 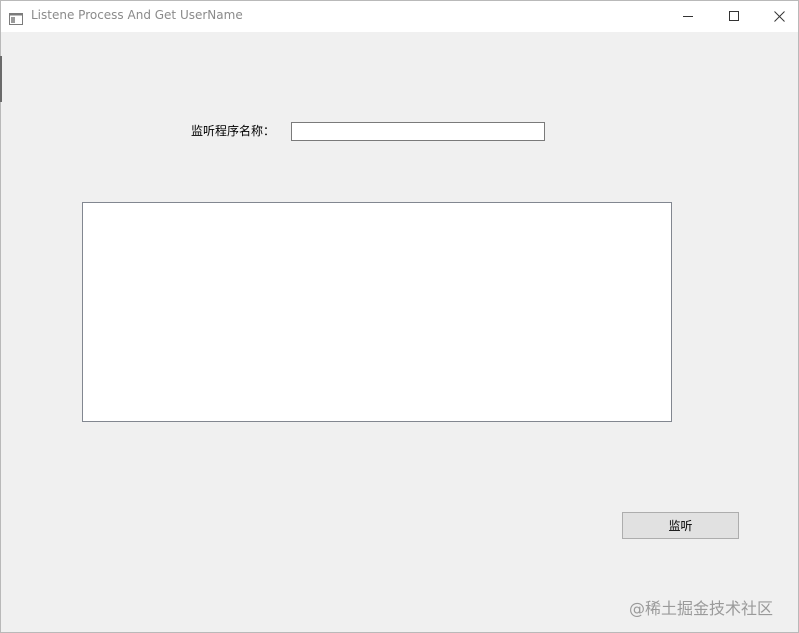 What do you see at coordinates (137, 15) in the screenshot?
I see `window-title: Listene Process And Get UserName` at bounding box center [137, 15].